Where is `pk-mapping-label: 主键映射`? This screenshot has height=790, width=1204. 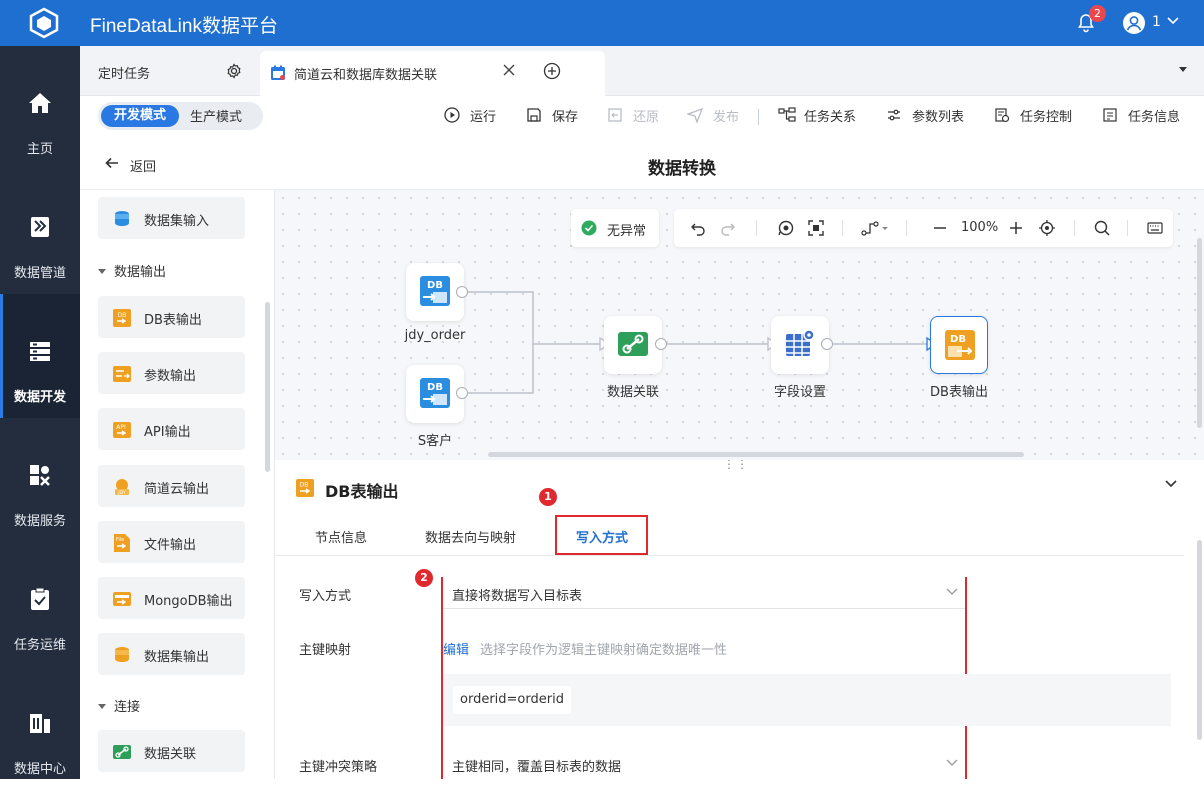
pk-mapping-label: 主键映射 is located at coordinates (325, 650).